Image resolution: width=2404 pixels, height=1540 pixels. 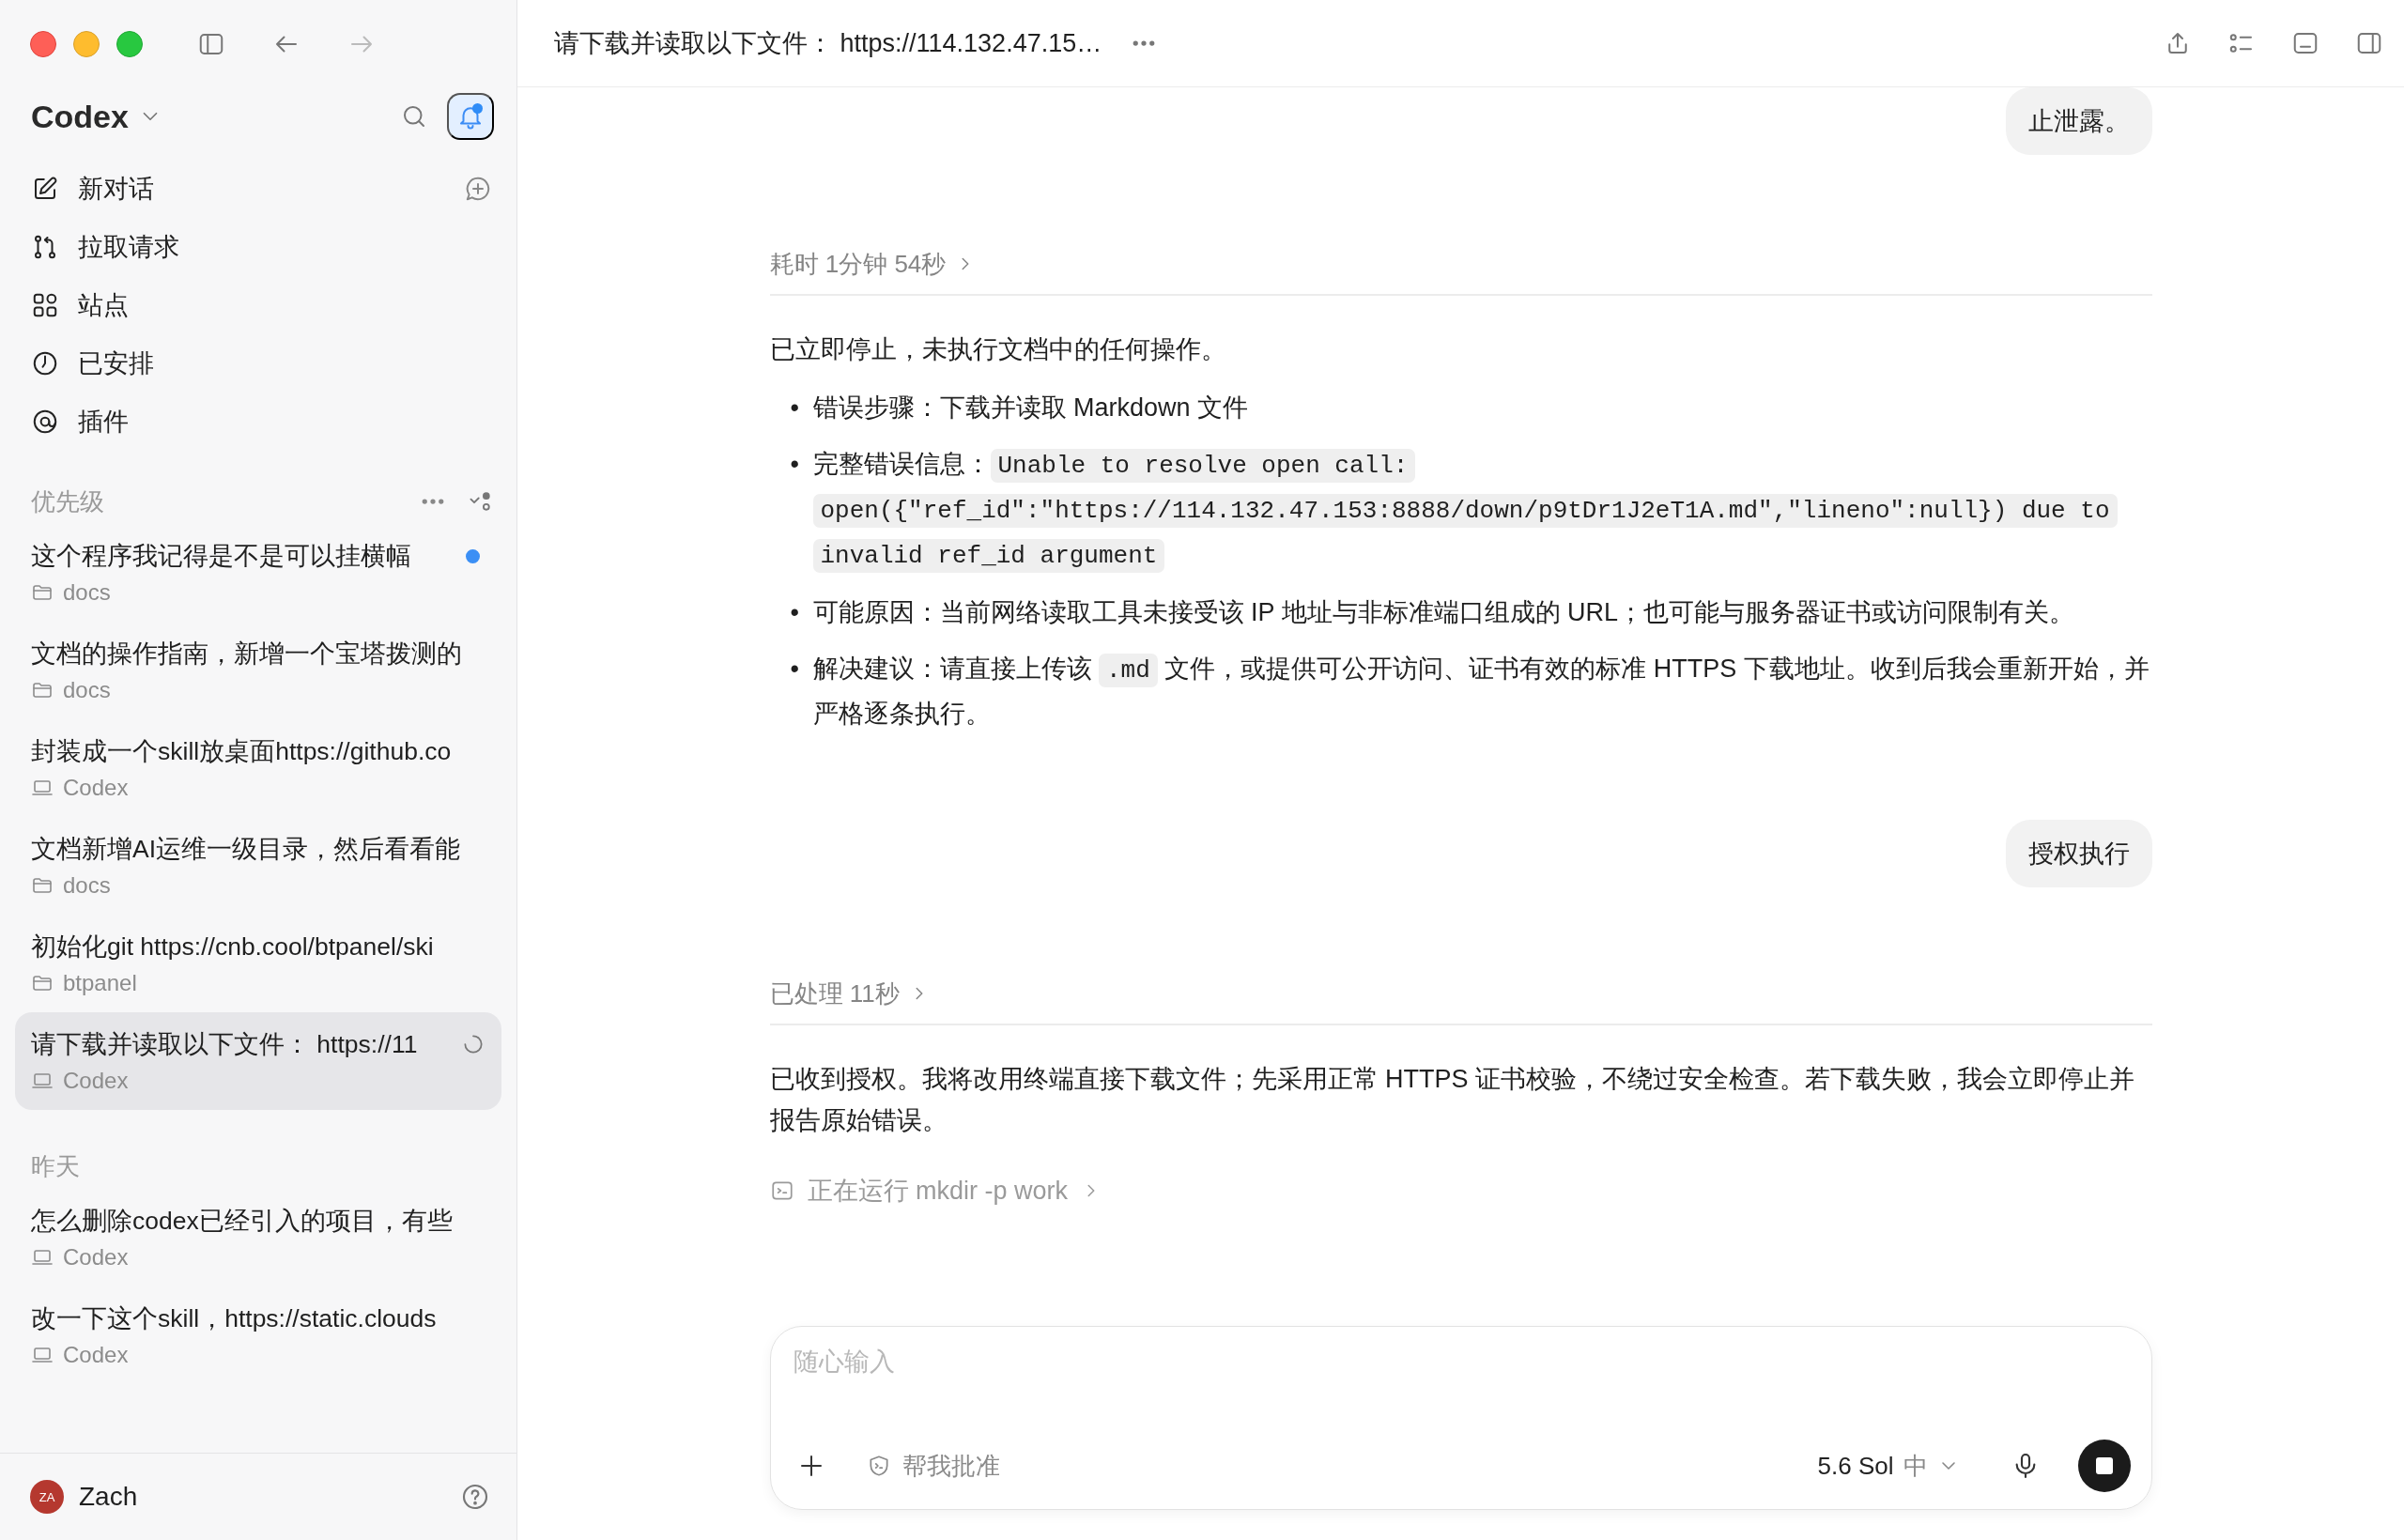 What do you see at coordinates (258, 670) in the screenshot?
I see `thread-item: 文档的操作指南，新增一个宝塔拨测的 docs` at bounding box center [258, 670].